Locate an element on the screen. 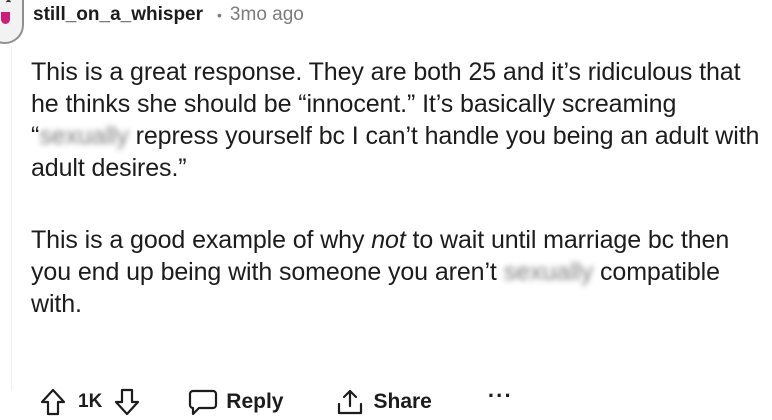 Image resolution: width=772 pixels, height=420 pixels. downvote-icon is located at coordinates (127, 402).